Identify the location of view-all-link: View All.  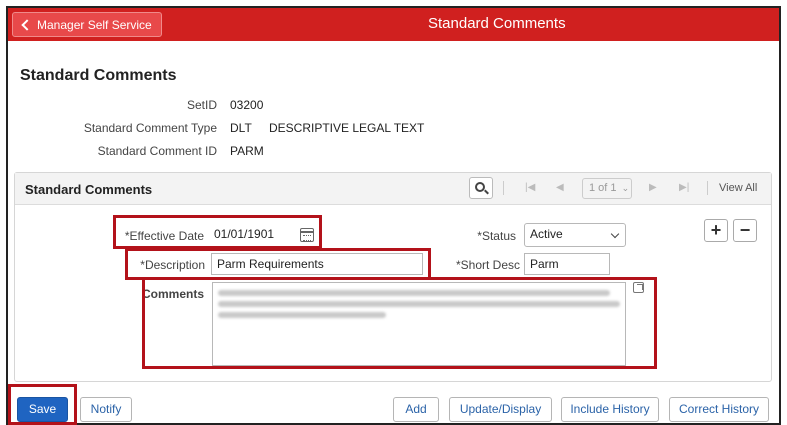
(738, 188).